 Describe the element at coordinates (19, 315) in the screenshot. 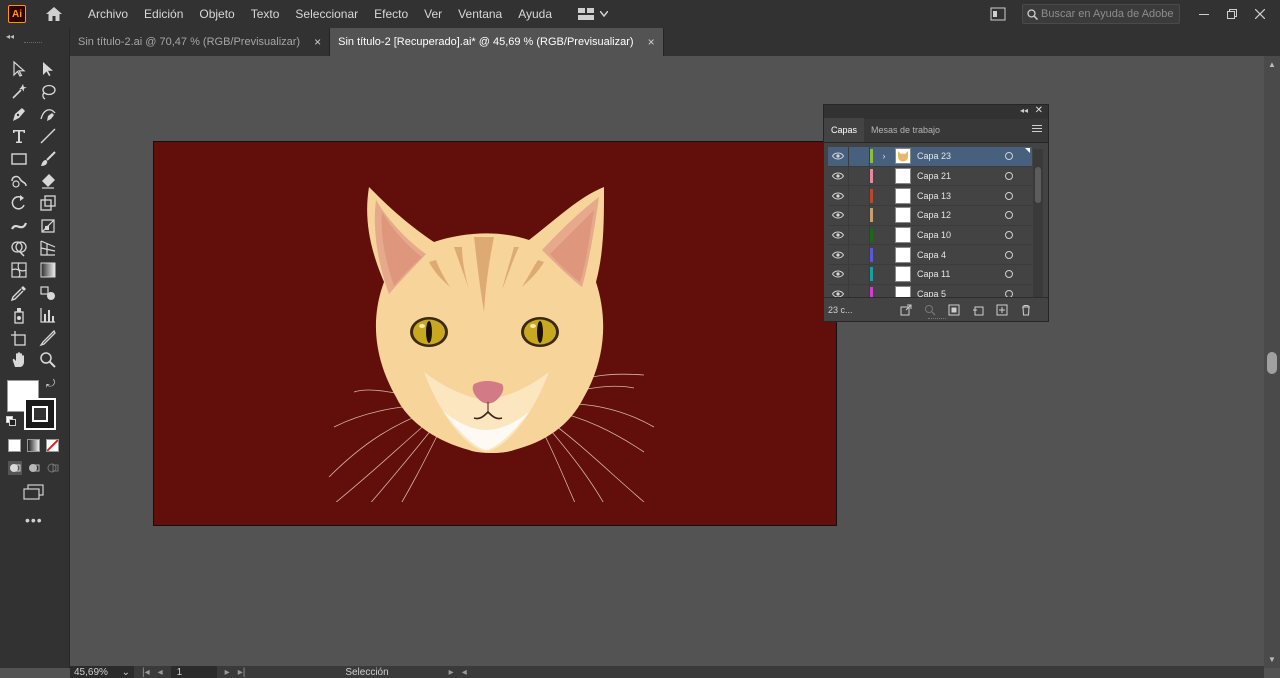

I see `symbol-sprayer-tool-icon` at that location.